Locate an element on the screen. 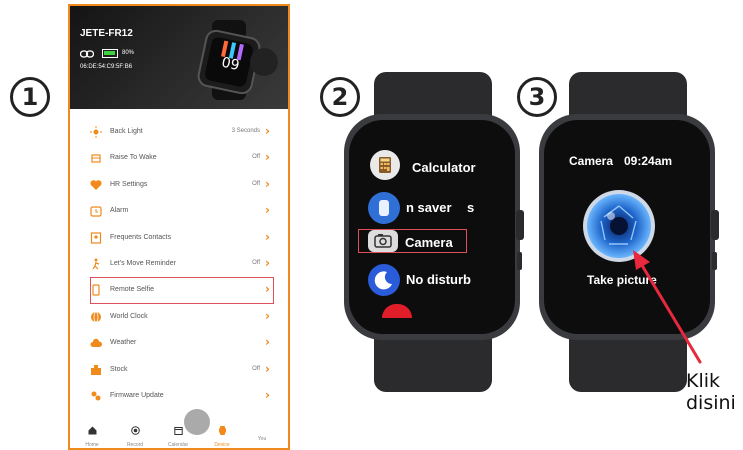 This screenshot has width=743, height=450. menu-item-stock: Stock Off › is located at coordinates (179, 370).